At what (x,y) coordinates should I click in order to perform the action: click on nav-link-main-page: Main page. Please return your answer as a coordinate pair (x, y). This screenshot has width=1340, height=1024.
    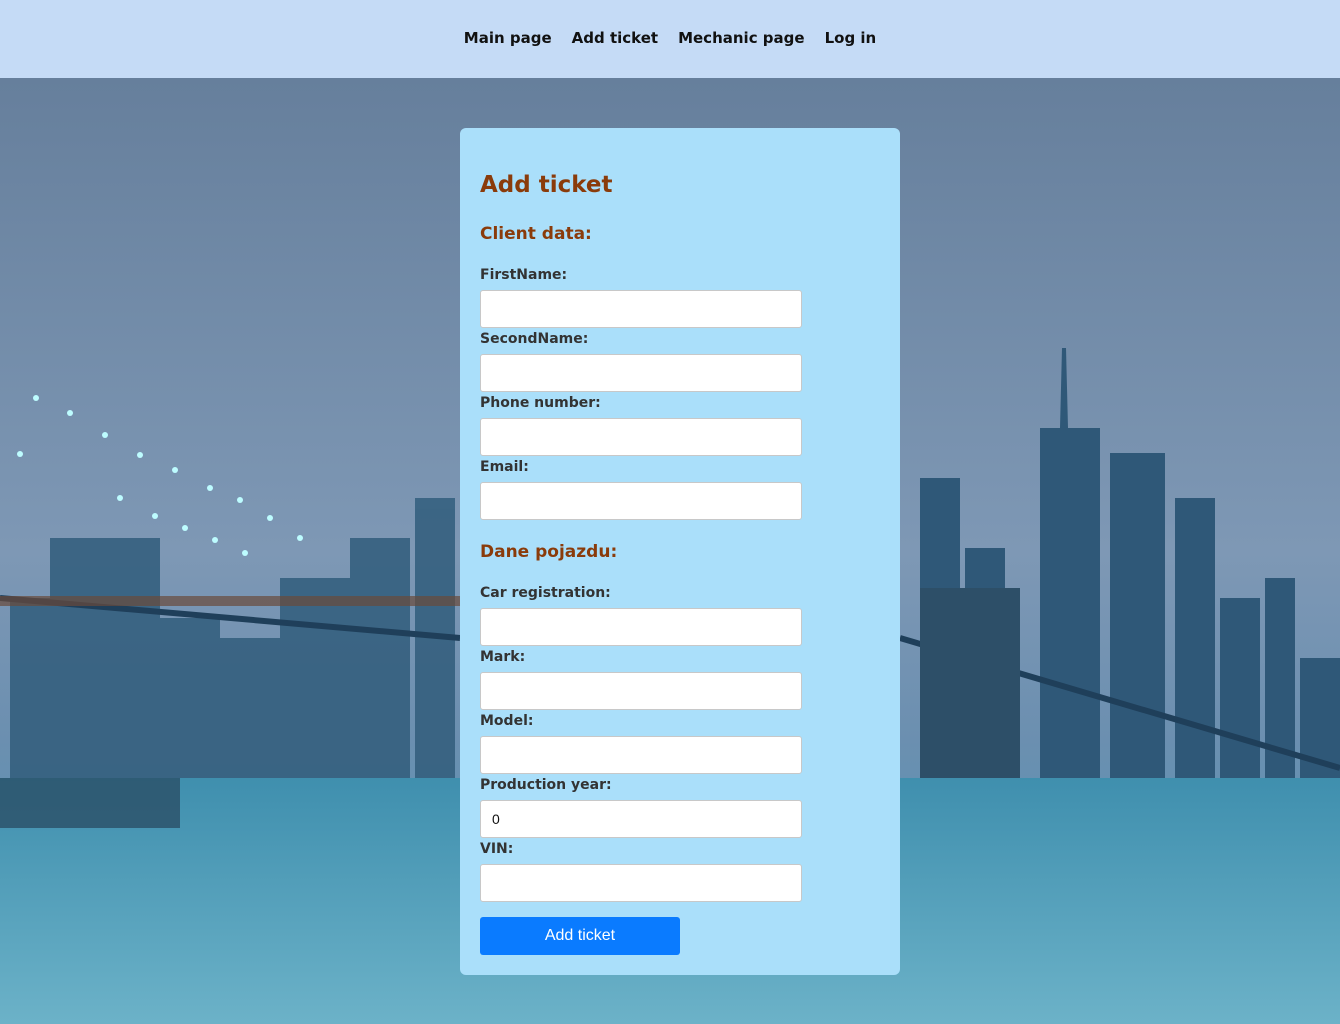
    Looking at the image, I should click on (508, 38).